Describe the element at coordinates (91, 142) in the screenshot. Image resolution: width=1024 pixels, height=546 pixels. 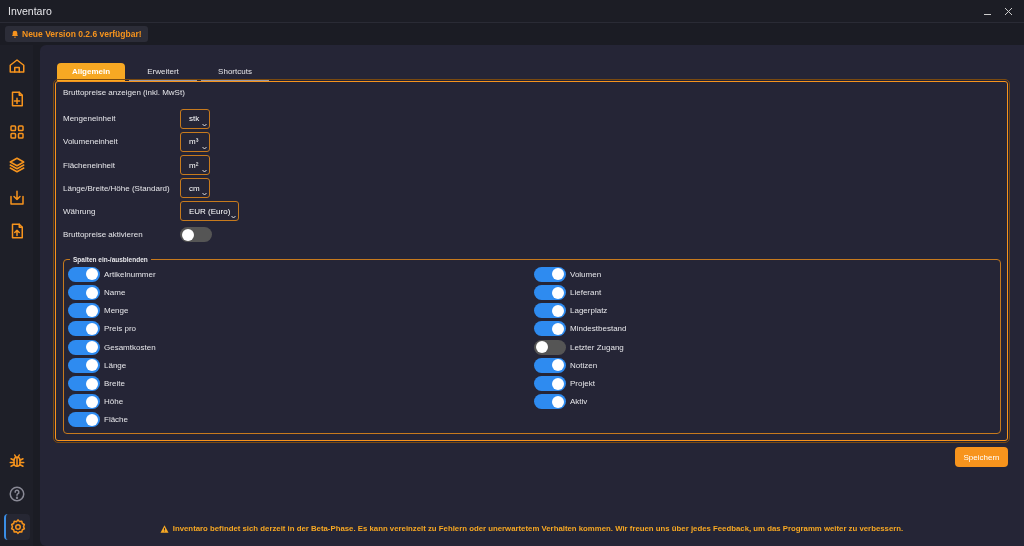
I see `setting-label: Volumeneinheit` at that location.